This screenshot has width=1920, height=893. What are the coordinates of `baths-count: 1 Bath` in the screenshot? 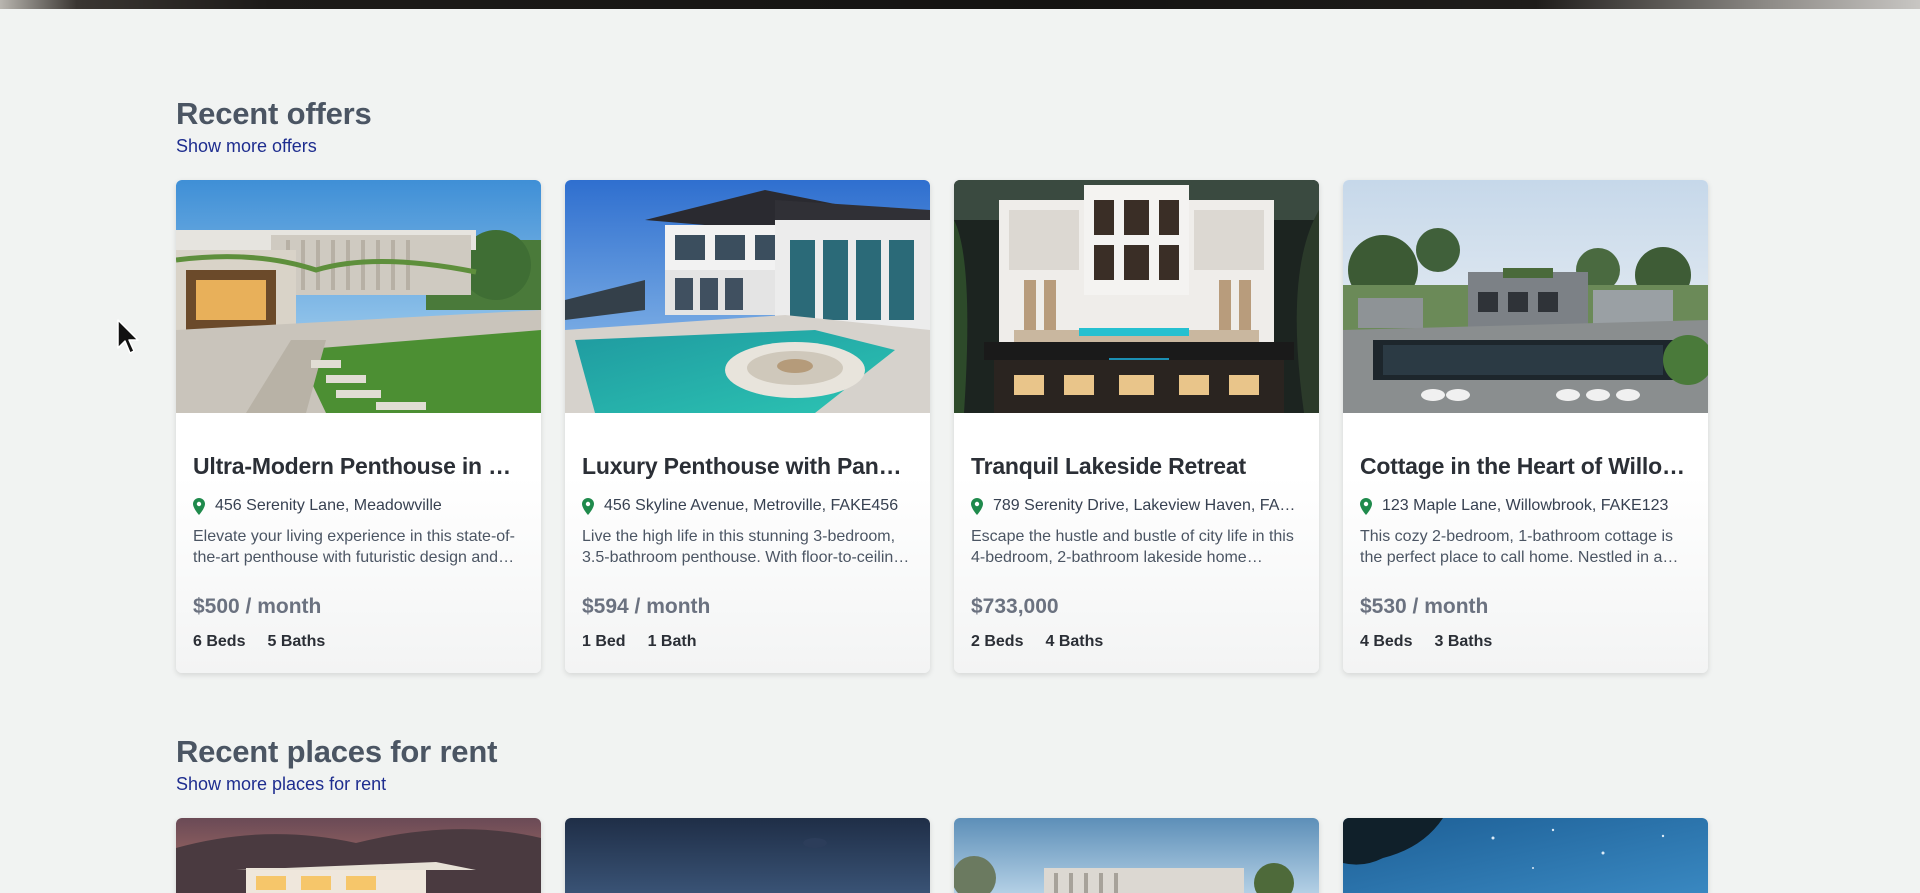 It's located at (672, 641).